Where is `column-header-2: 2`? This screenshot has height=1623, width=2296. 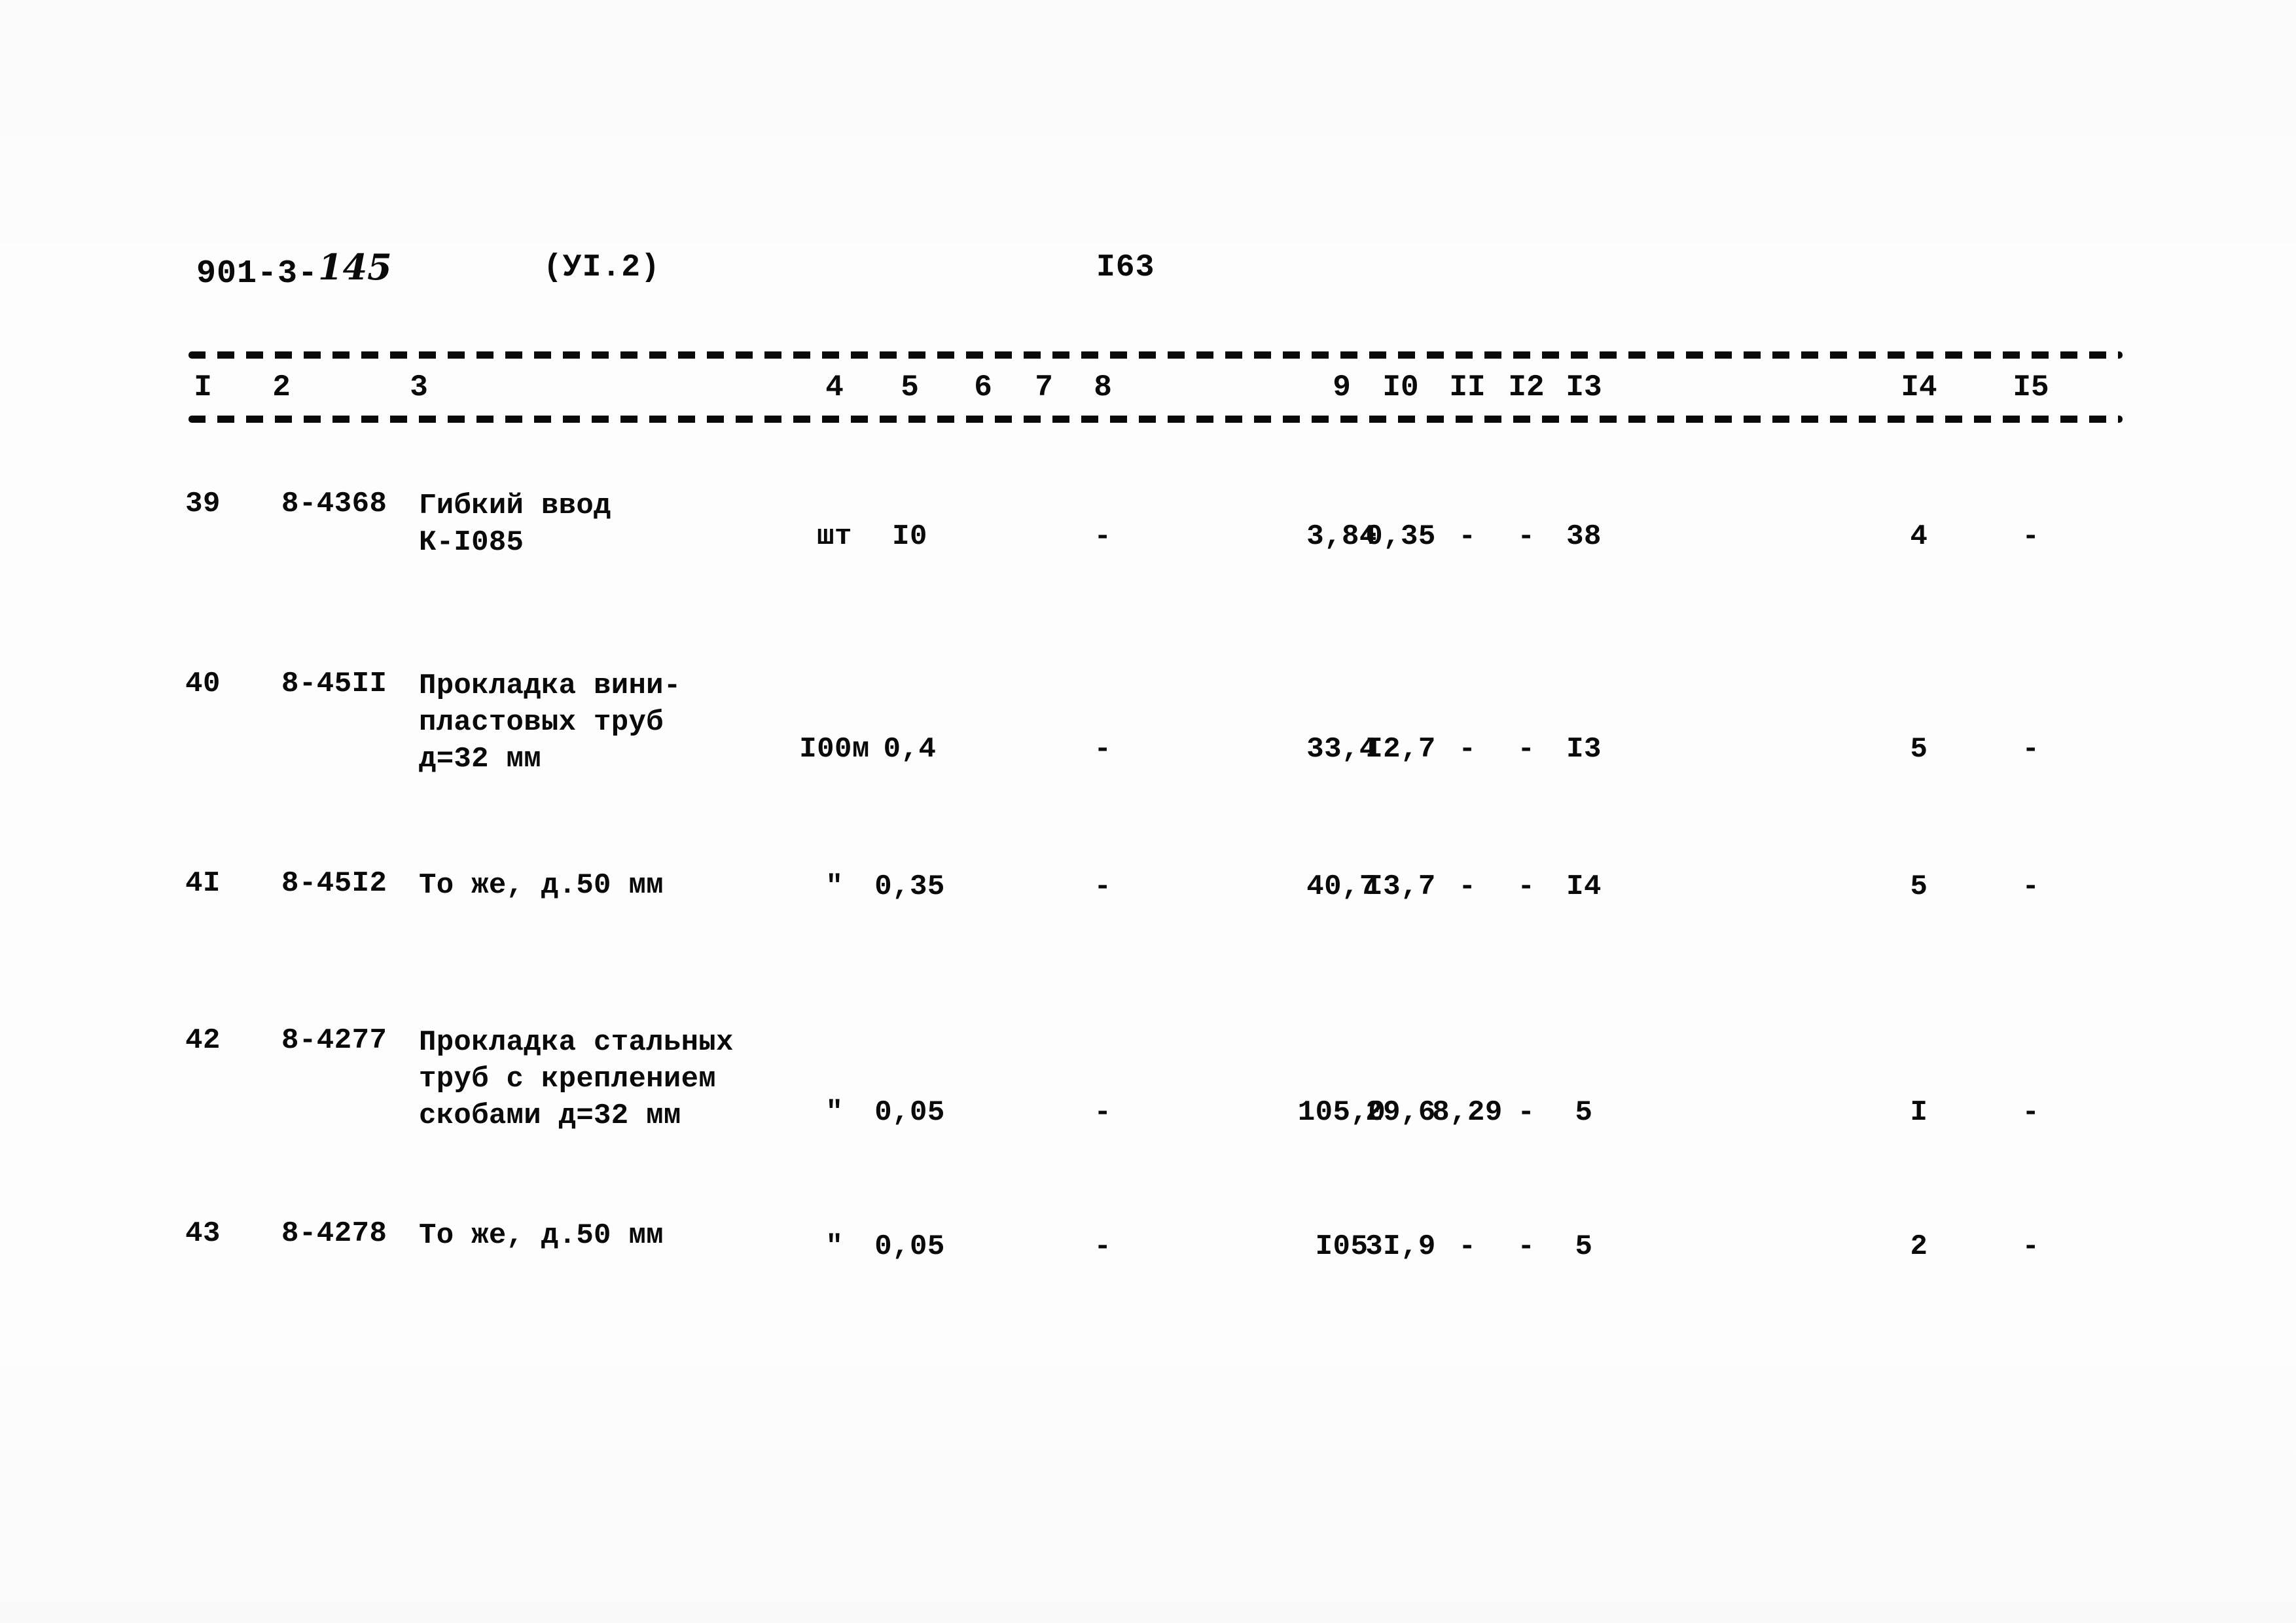
column-header-2: 2 is located at coordinates (281, 387).